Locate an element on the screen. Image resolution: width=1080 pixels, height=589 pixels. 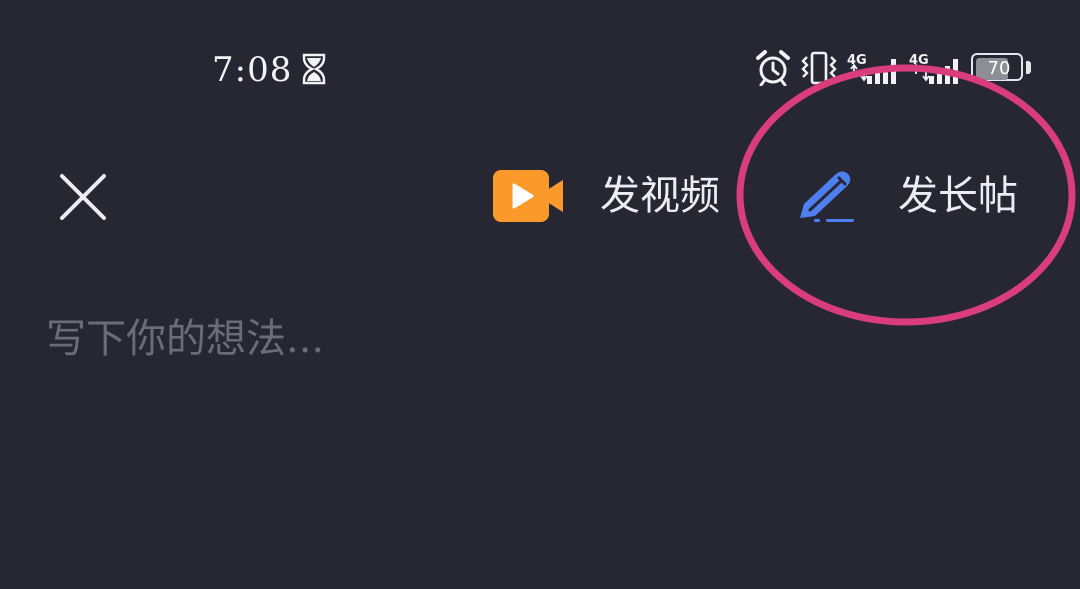
battery-icon: 70 is located at coordinates (1002, 69).